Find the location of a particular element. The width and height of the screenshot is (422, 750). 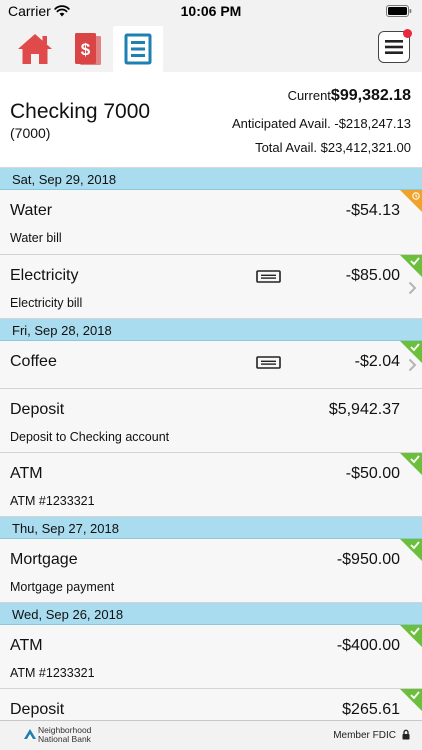

tab-bill-pay: $ is located at coordinates (87, 49).